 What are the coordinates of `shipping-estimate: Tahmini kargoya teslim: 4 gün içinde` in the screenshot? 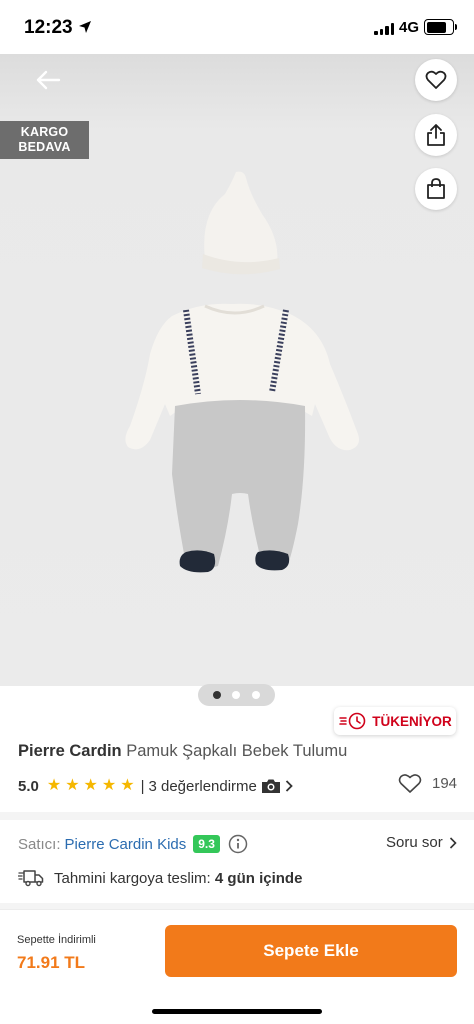 It's located at (160, 878).